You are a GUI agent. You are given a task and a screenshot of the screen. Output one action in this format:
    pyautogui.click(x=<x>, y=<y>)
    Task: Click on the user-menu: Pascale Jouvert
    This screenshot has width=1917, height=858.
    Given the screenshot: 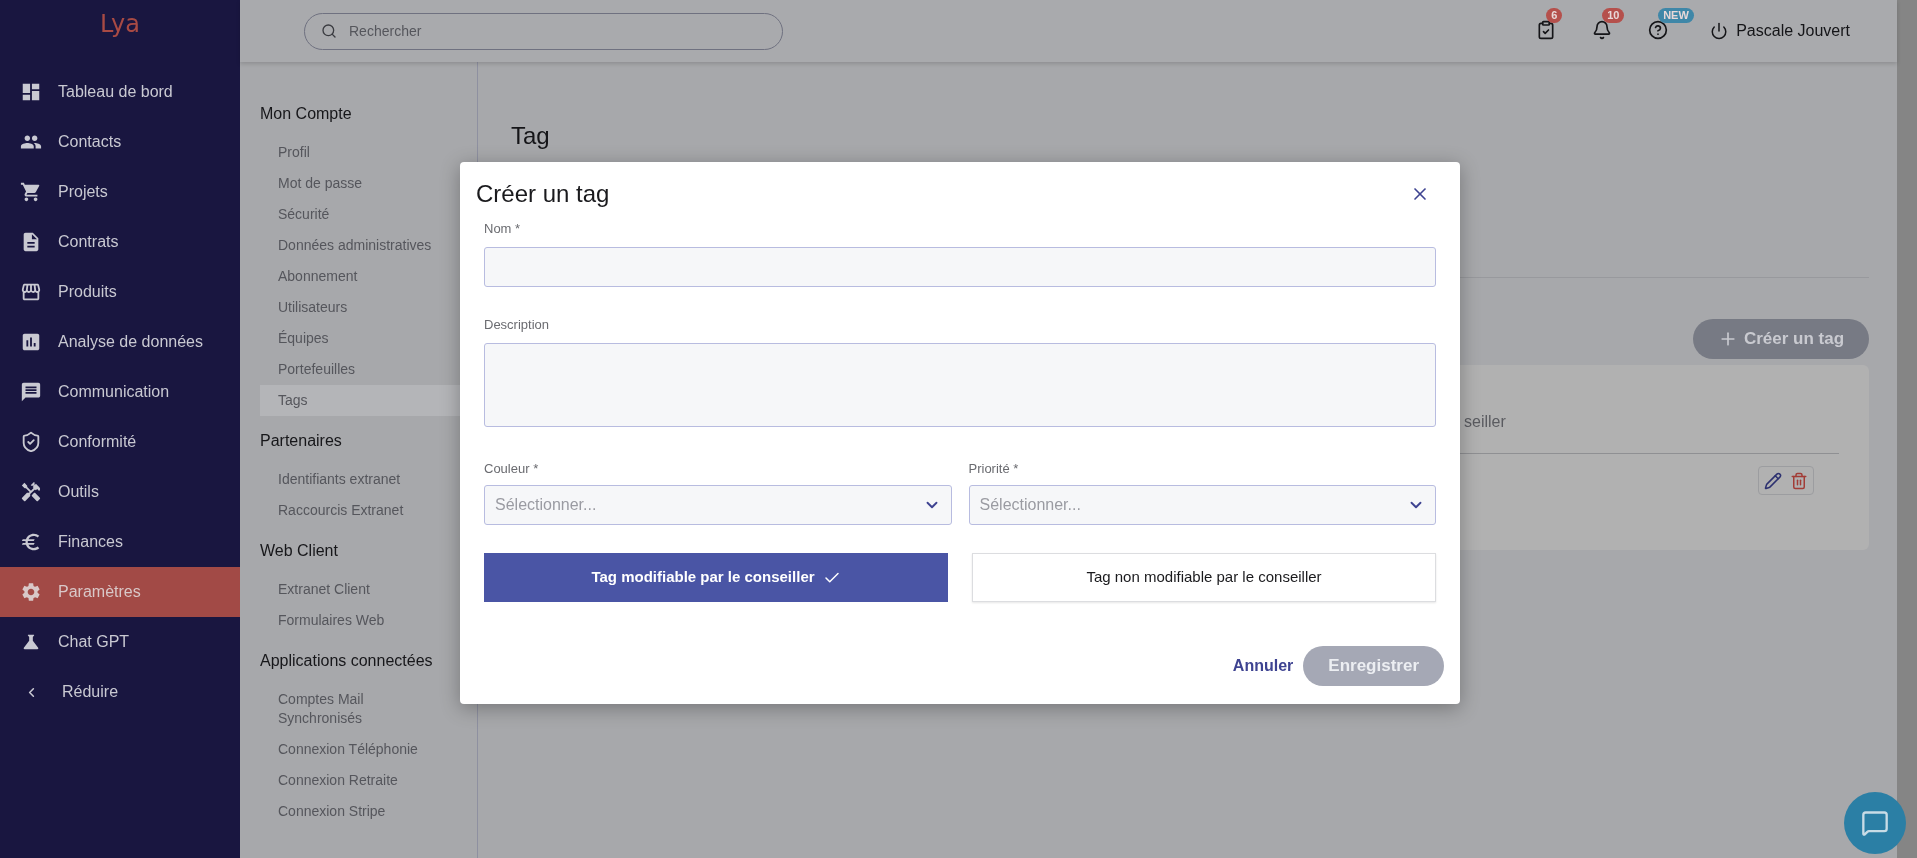 What is the action you would take?
    pyautogui.click(x=1780, y=31)
    